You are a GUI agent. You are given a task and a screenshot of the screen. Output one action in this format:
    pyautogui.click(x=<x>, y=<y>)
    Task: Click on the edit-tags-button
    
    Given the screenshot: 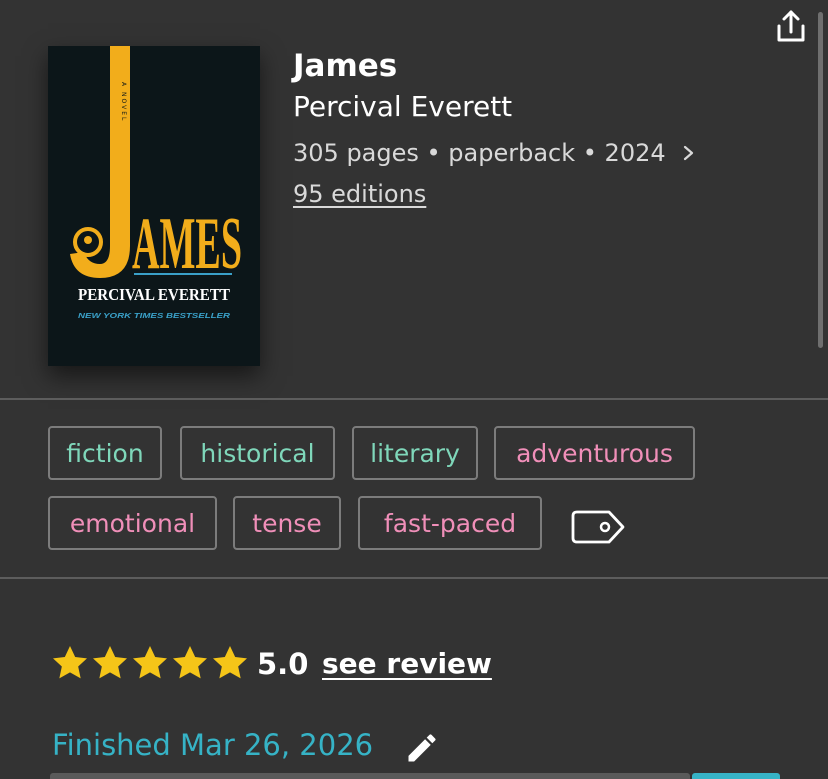 What is the action you would take?
    pyautogui.click(x=598, y=527)
    